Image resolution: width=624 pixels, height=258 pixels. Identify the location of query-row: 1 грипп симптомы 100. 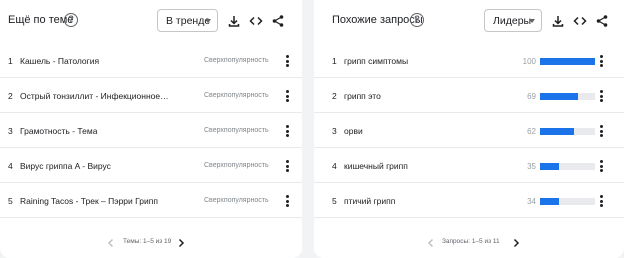
(469, 61).